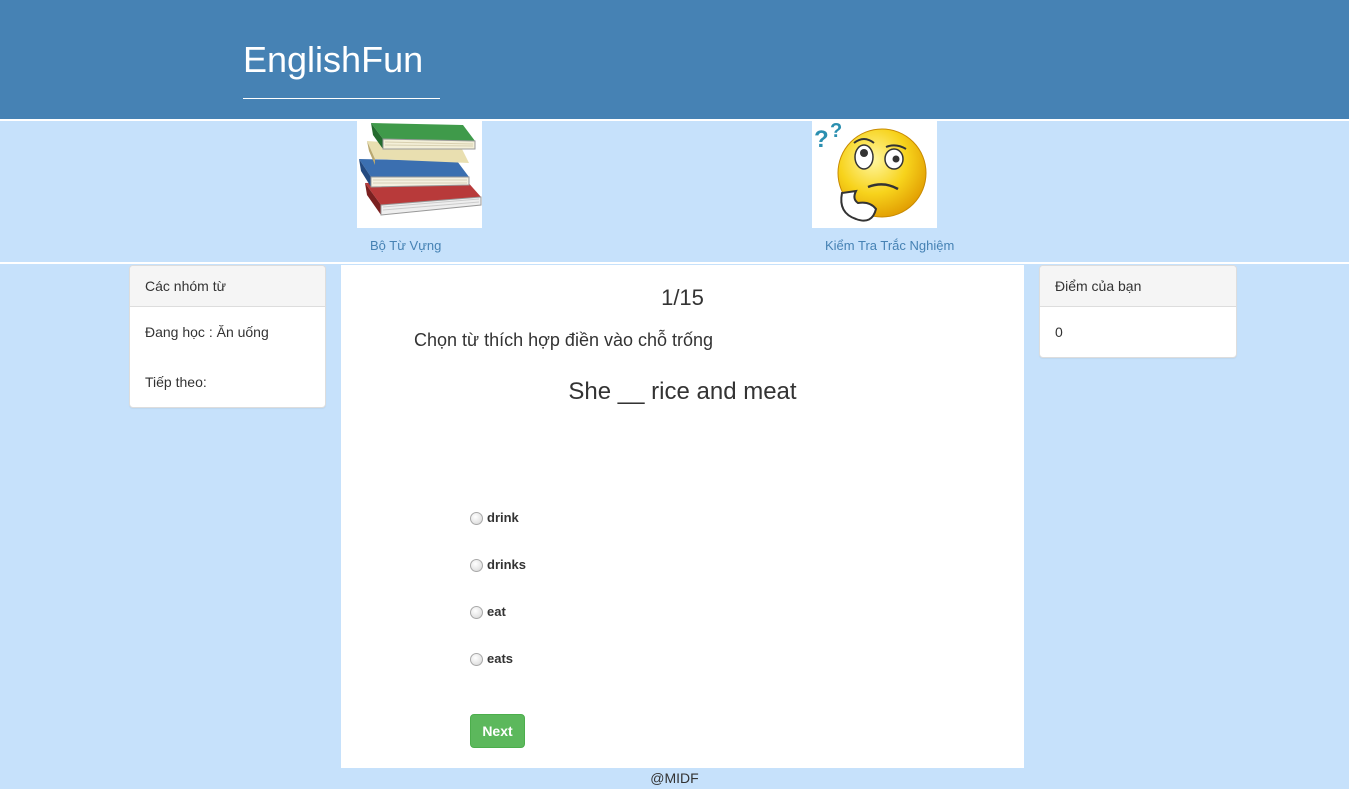 The image size is (1349, 789). Describe the element at coordinates (1059, 332) in the screenshot. I see `score-value: 0` at that location.